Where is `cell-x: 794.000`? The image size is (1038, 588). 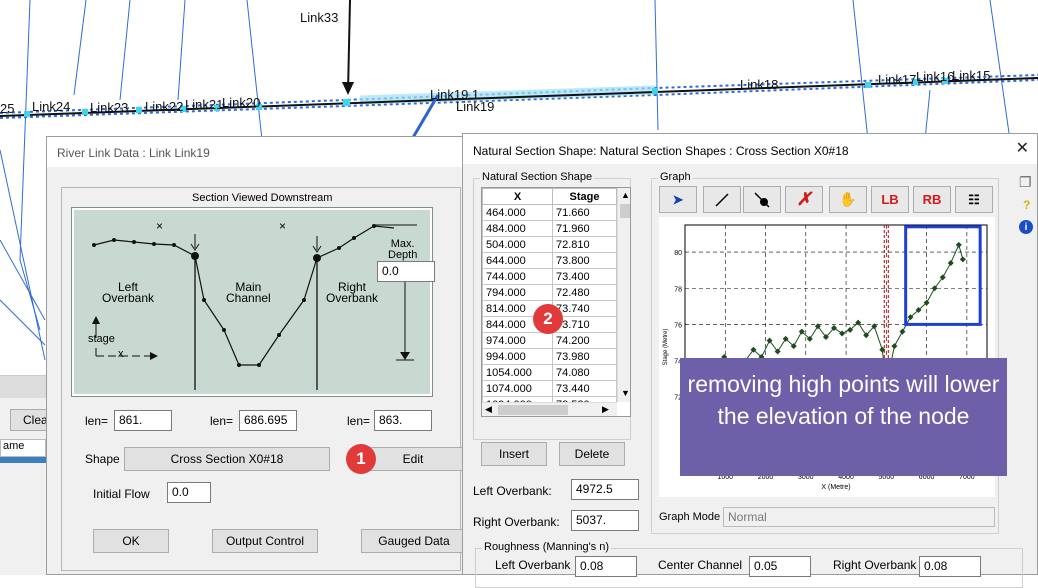 cell-x: 794.000 is located at coordinates (517, 292).